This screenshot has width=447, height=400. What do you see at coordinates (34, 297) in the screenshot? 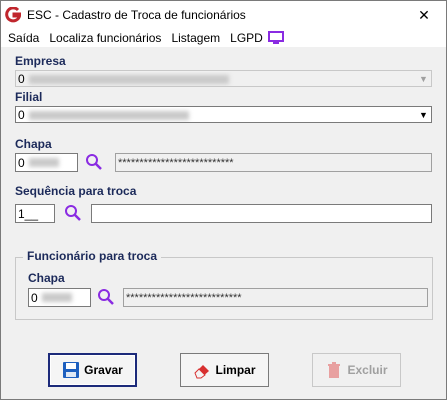
I see `funcionario-chapa-value: 0` at bounding box center [34, 297].